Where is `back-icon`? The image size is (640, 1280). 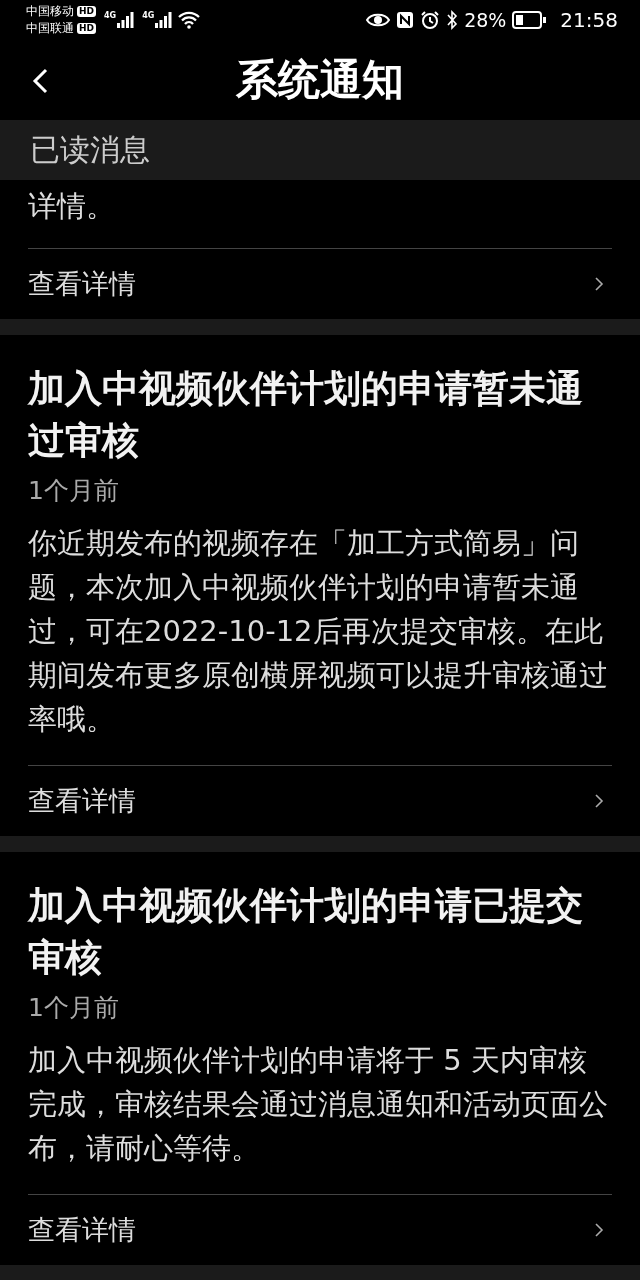
back-icon is located at coordinates (40, 81).